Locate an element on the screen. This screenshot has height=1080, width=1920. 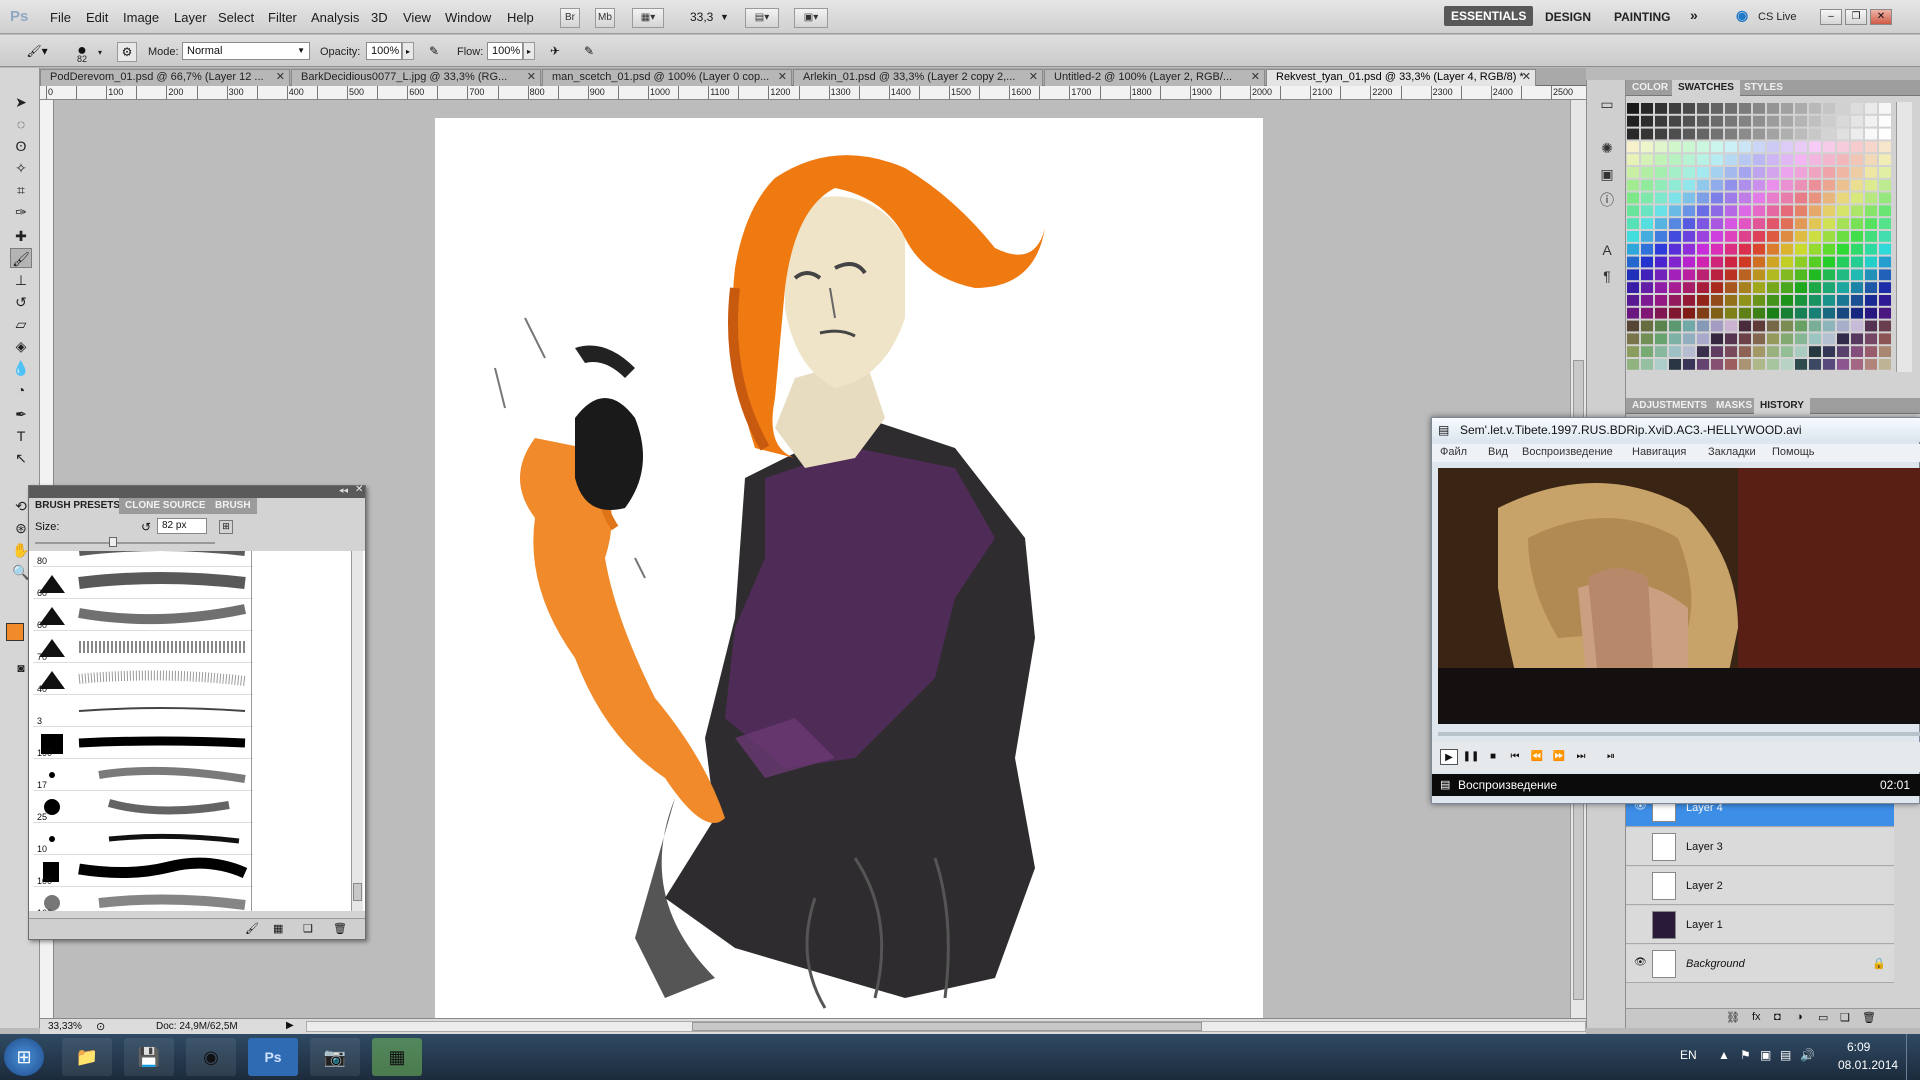
layer-row: Layer 3 is located at coordinates (1760, 847).